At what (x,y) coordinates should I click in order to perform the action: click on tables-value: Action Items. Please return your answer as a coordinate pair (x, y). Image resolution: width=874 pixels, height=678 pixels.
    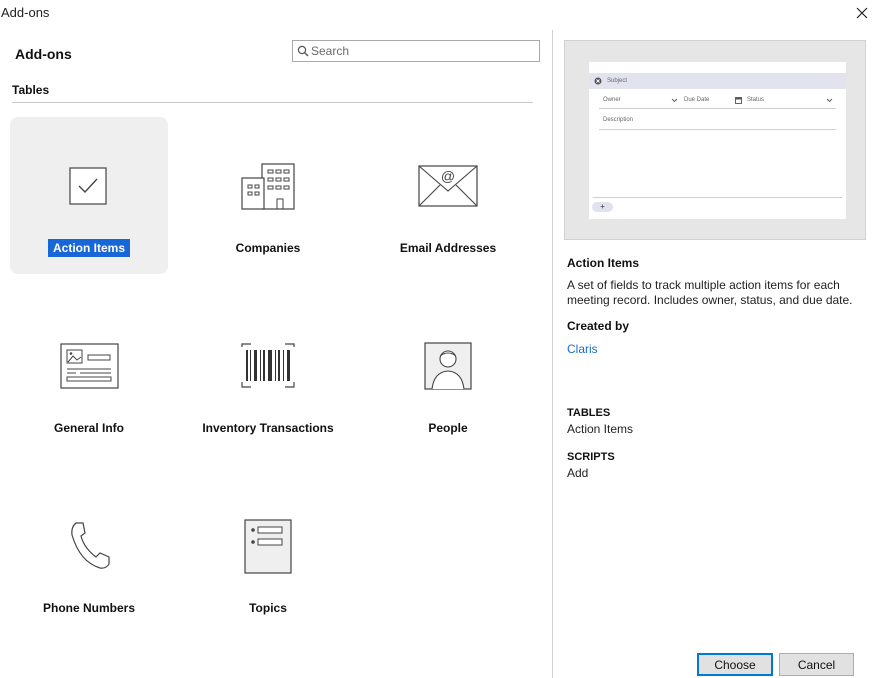
    Looking at the image, I should click on (600, 429).